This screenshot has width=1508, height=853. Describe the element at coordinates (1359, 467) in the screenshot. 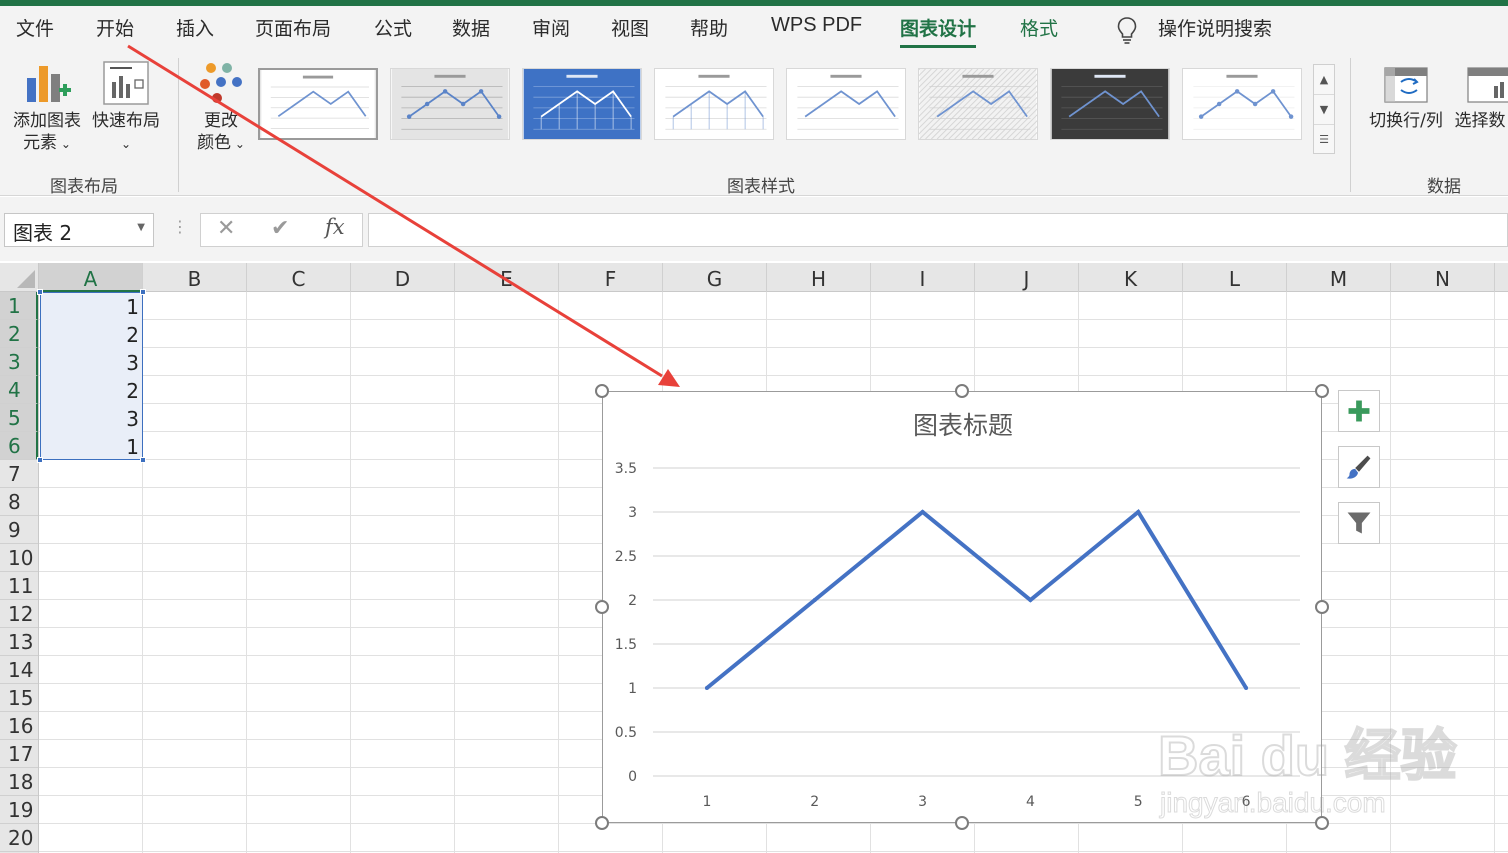

I see `chart-styles-button` at that location.